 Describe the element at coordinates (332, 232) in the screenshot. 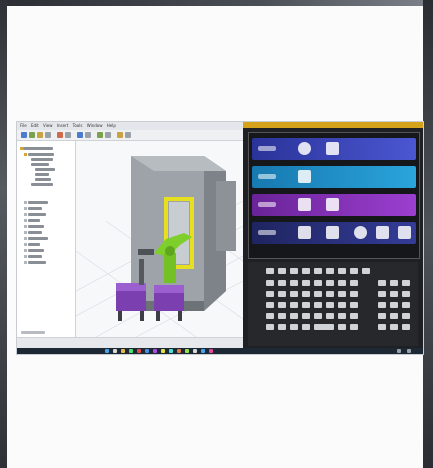

I see `document-icon` at that location.